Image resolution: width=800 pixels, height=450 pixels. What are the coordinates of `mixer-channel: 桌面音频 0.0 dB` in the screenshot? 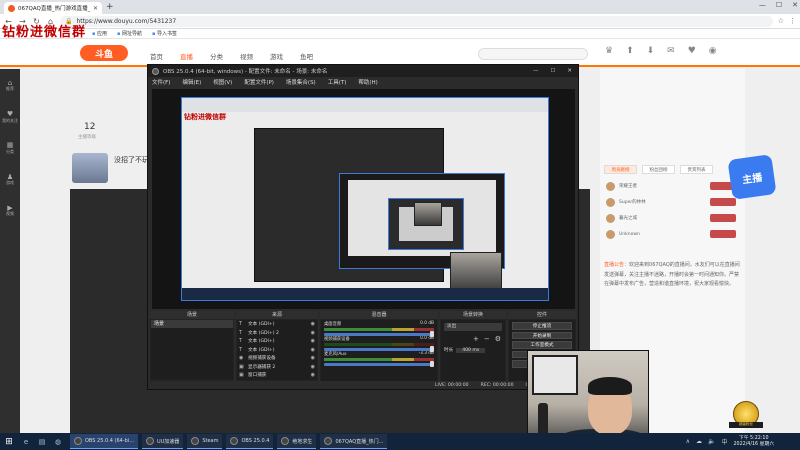 It's located at (379, 328).